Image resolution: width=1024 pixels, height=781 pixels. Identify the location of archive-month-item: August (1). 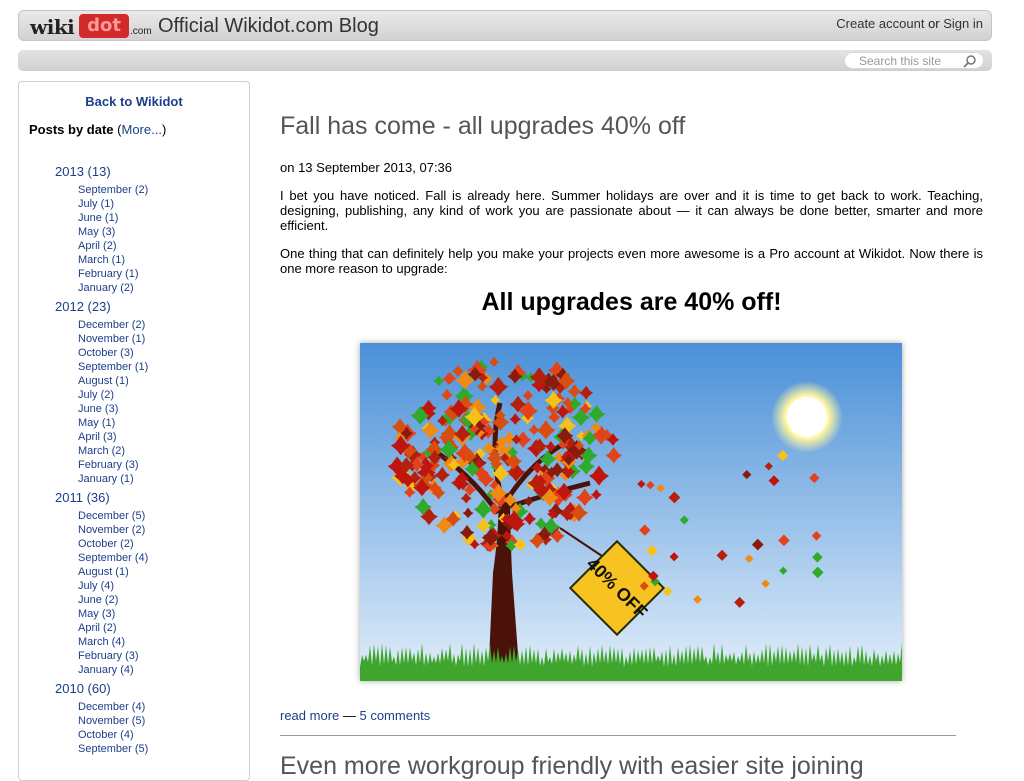
(113, 572).